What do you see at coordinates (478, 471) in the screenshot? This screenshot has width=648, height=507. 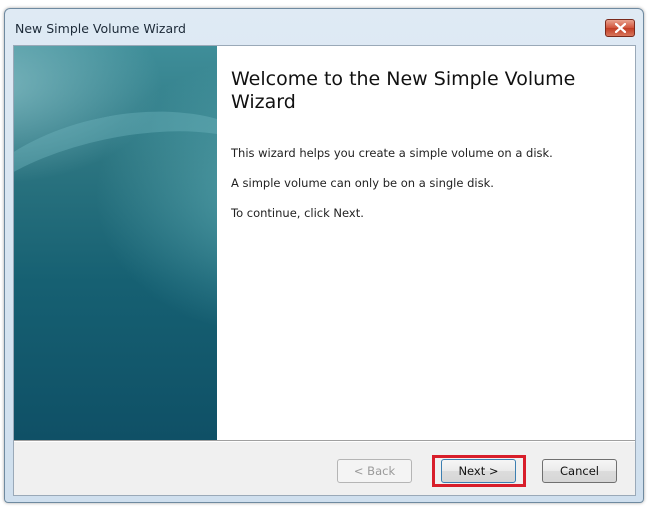 I see `next-button: Next >` at bounding box center [478, 471].